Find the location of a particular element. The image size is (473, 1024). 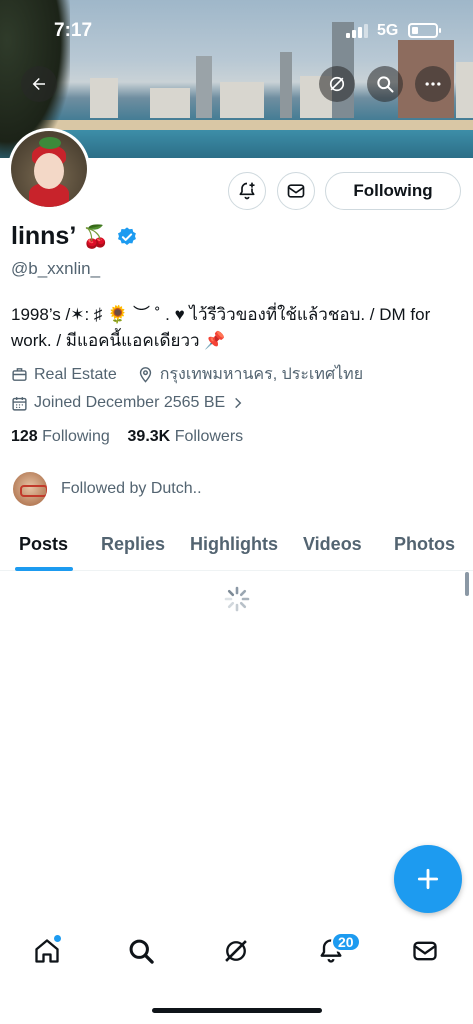

followers-count: 39.3K is located at coordinates (149, 436).